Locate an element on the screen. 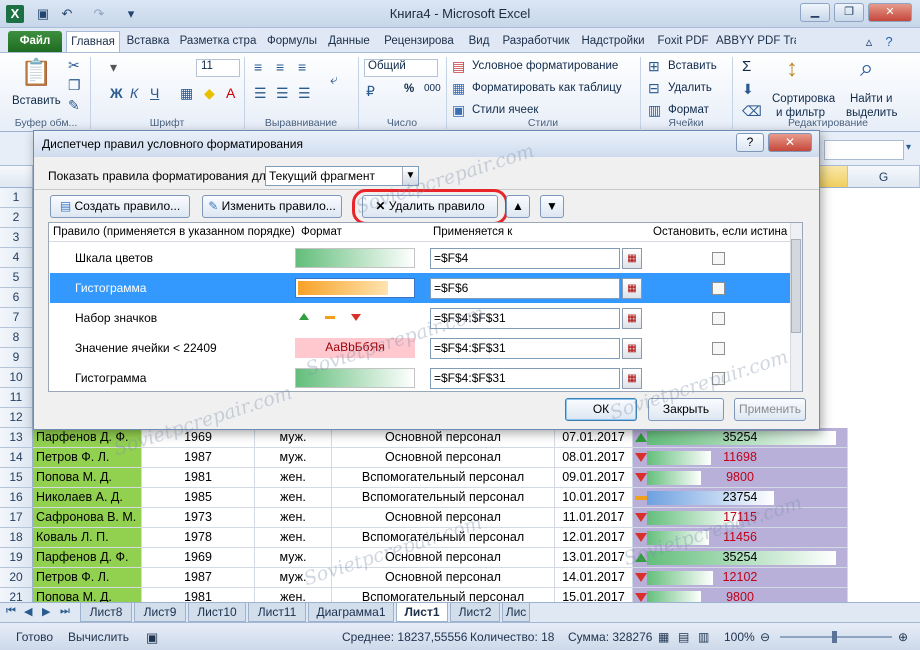 The image size is (920, 650). rule-applies-to-field: =$F$4:$F$31 is located at coordinates (525, 378).